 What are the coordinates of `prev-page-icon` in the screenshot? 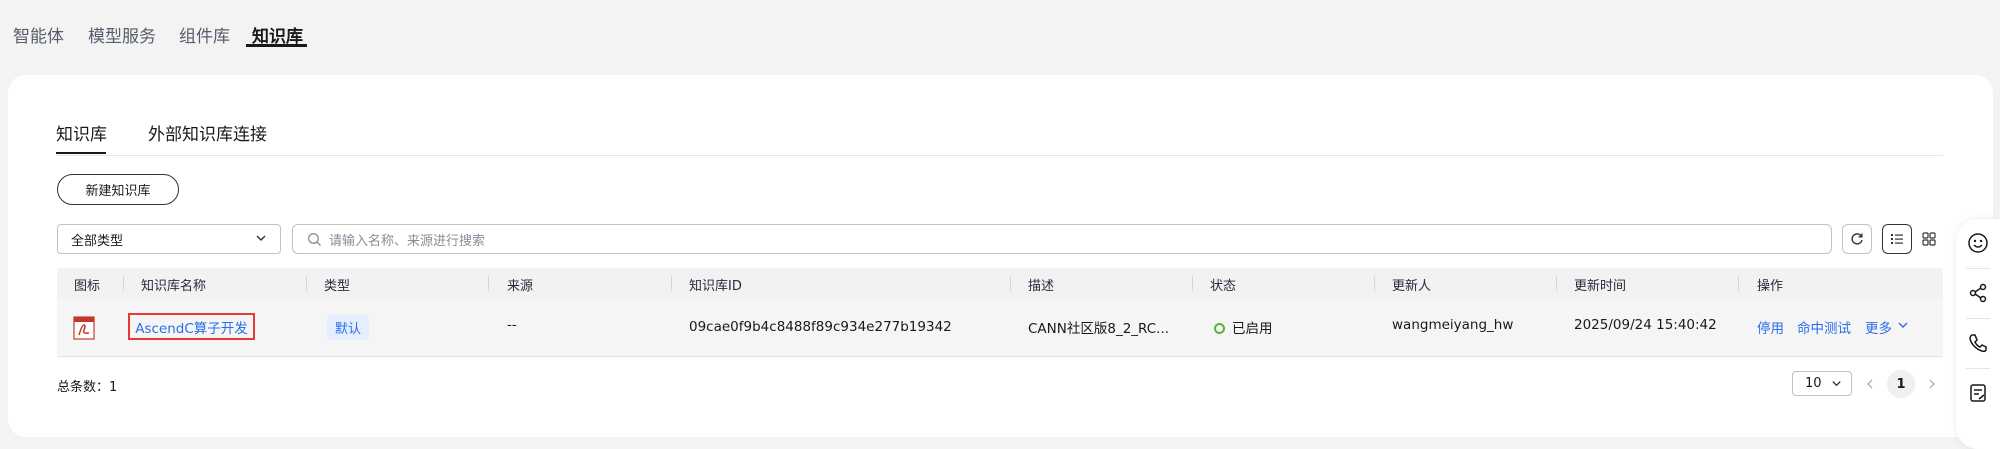 It's located at (1870, 384).